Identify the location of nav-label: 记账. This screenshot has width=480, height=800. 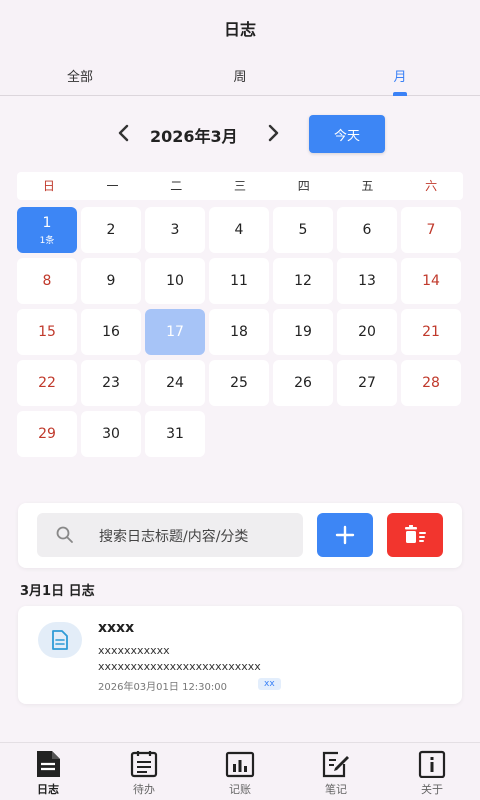
(240, 789).